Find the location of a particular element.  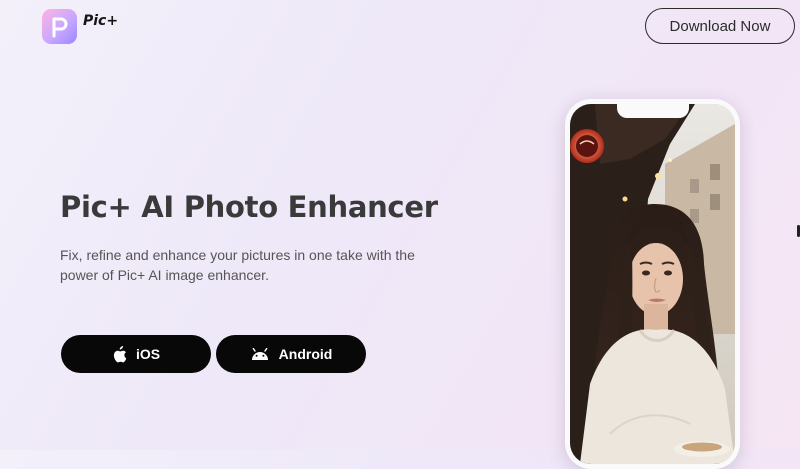

page-title: Pic+ AI Photo Enhancer is located at coordinates (249, 207).